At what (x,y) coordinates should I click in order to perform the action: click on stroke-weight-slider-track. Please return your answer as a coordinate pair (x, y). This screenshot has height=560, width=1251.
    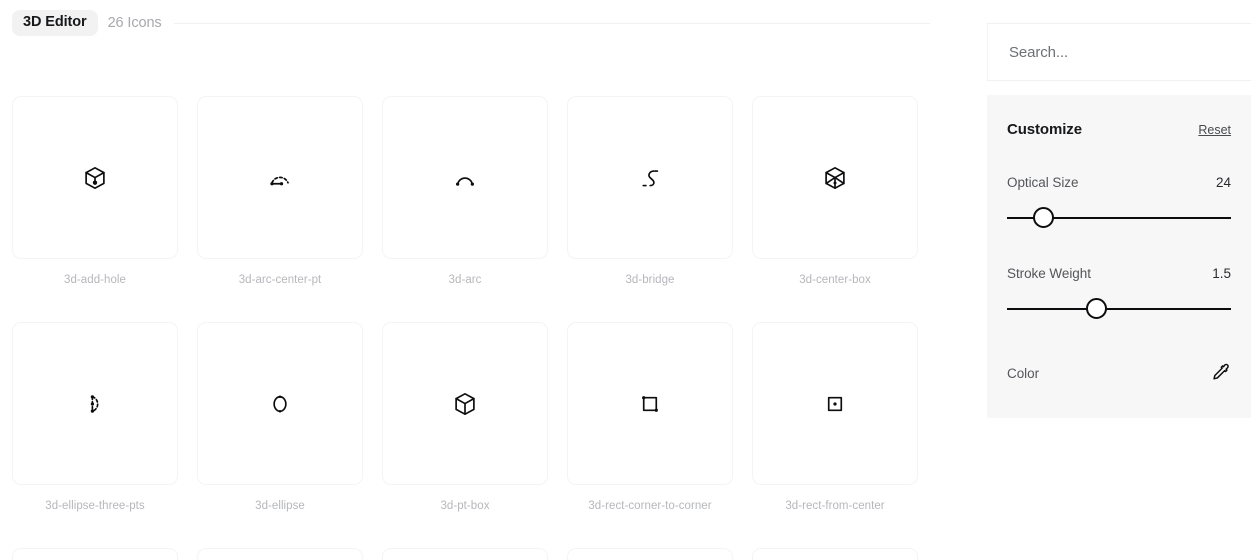
    Looking at the image, I should click on (1119, 309).